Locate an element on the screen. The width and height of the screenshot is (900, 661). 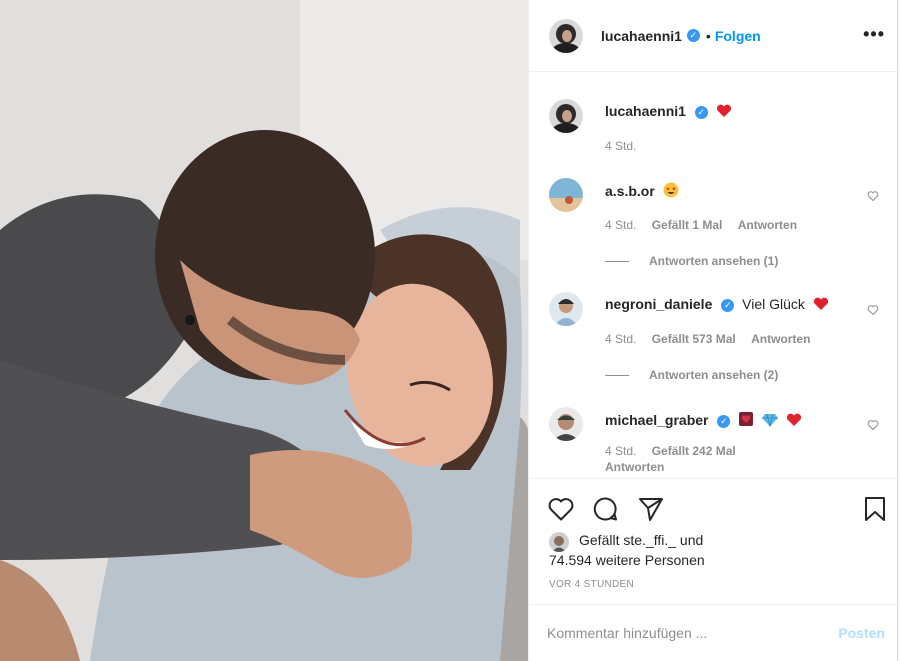
comment-line: negroni_daniele ✓ Viel Glück is located at coordinates (717, 304).